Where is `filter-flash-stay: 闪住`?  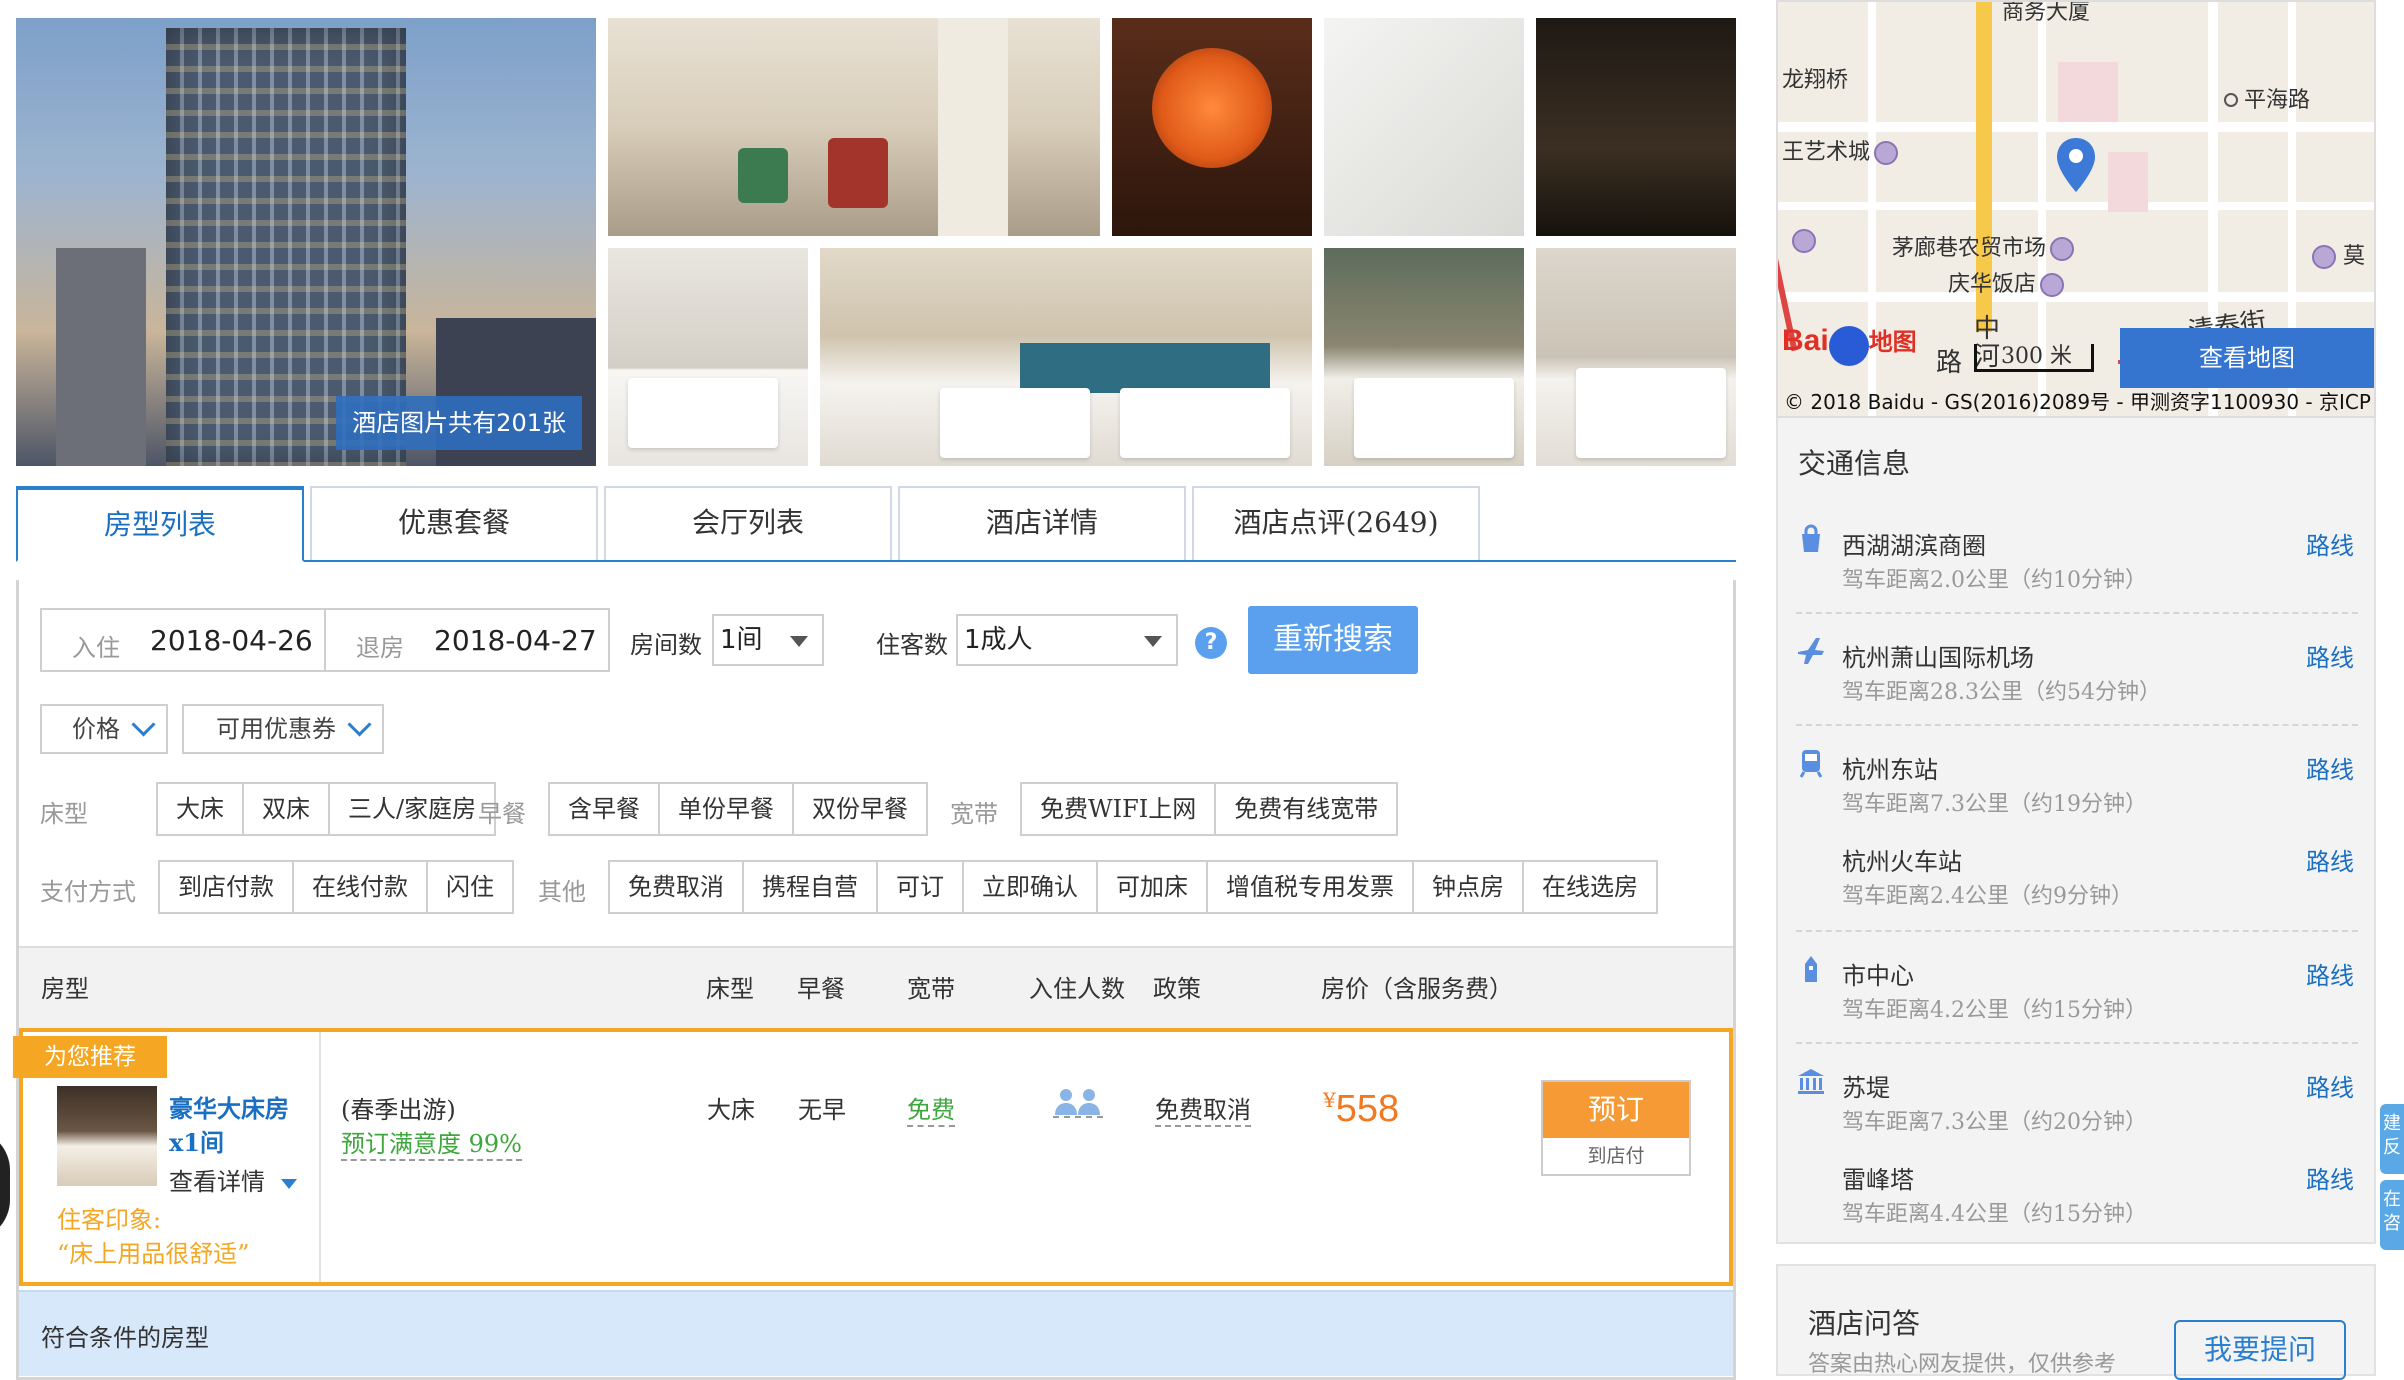 filter-flash-stay: 闪住 is located at coordinates (470, 887).